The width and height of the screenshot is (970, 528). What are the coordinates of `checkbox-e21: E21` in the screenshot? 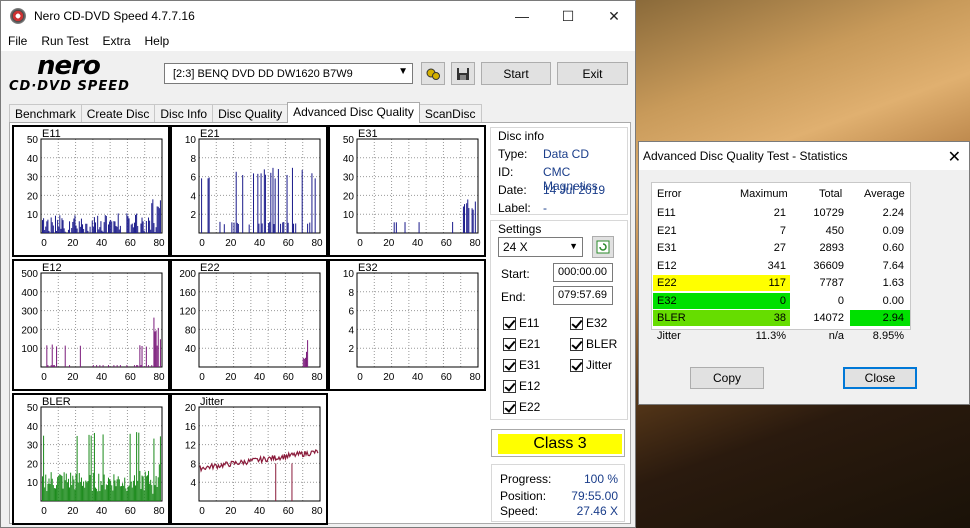 It's located at (521, 344).